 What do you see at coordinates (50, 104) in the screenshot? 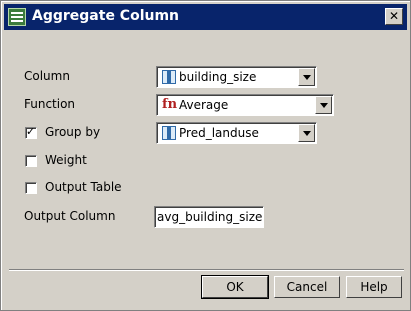
I see `function-label: Function` at bounding box center [50, 104].